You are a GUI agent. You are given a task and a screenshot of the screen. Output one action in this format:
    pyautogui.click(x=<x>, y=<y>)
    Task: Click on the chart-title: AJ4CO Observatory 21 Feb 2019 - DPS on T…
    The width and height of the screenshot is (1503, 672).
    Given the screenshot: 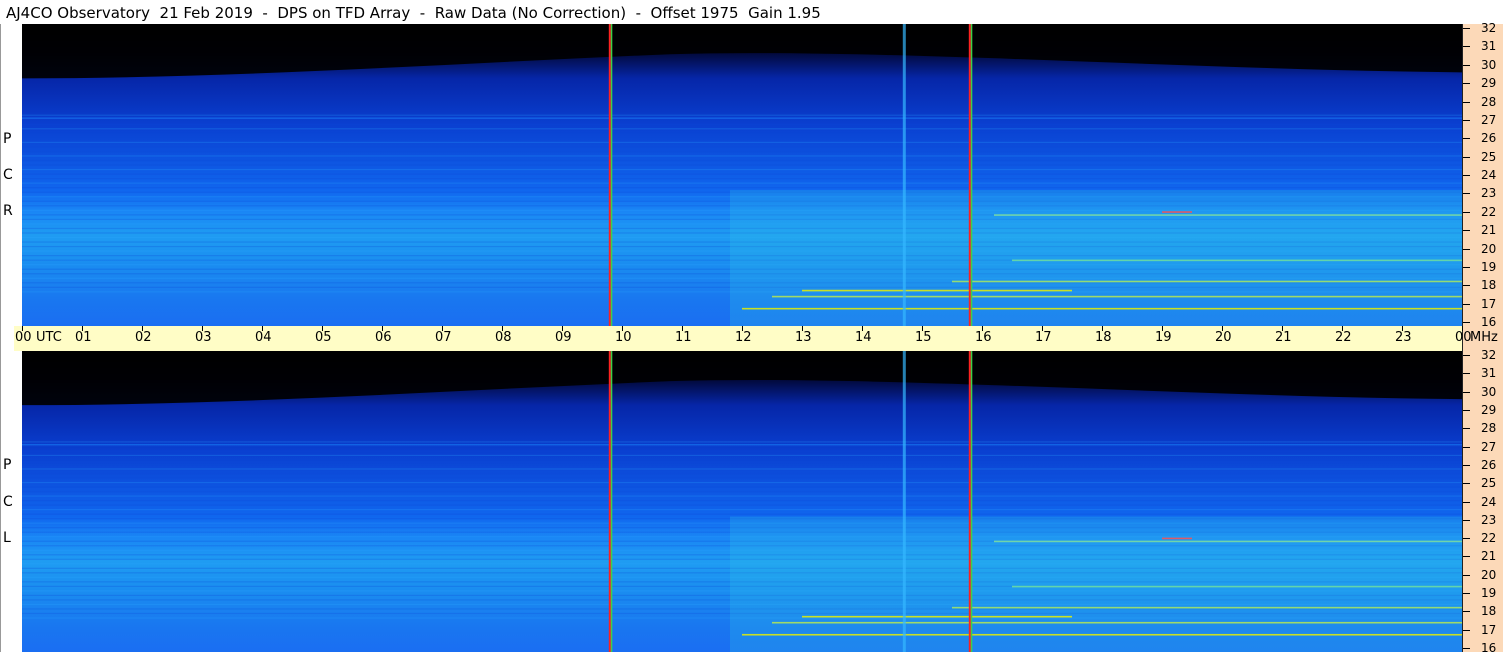 What is the action you would take?
    pyautogui.click(x=413, y=13)
    